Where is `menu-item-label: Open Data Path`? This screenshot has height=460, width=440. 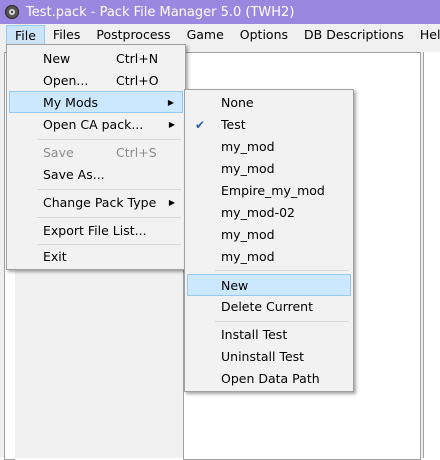
menu-item-label: Open Data Path is located at coordinates (270, 378).